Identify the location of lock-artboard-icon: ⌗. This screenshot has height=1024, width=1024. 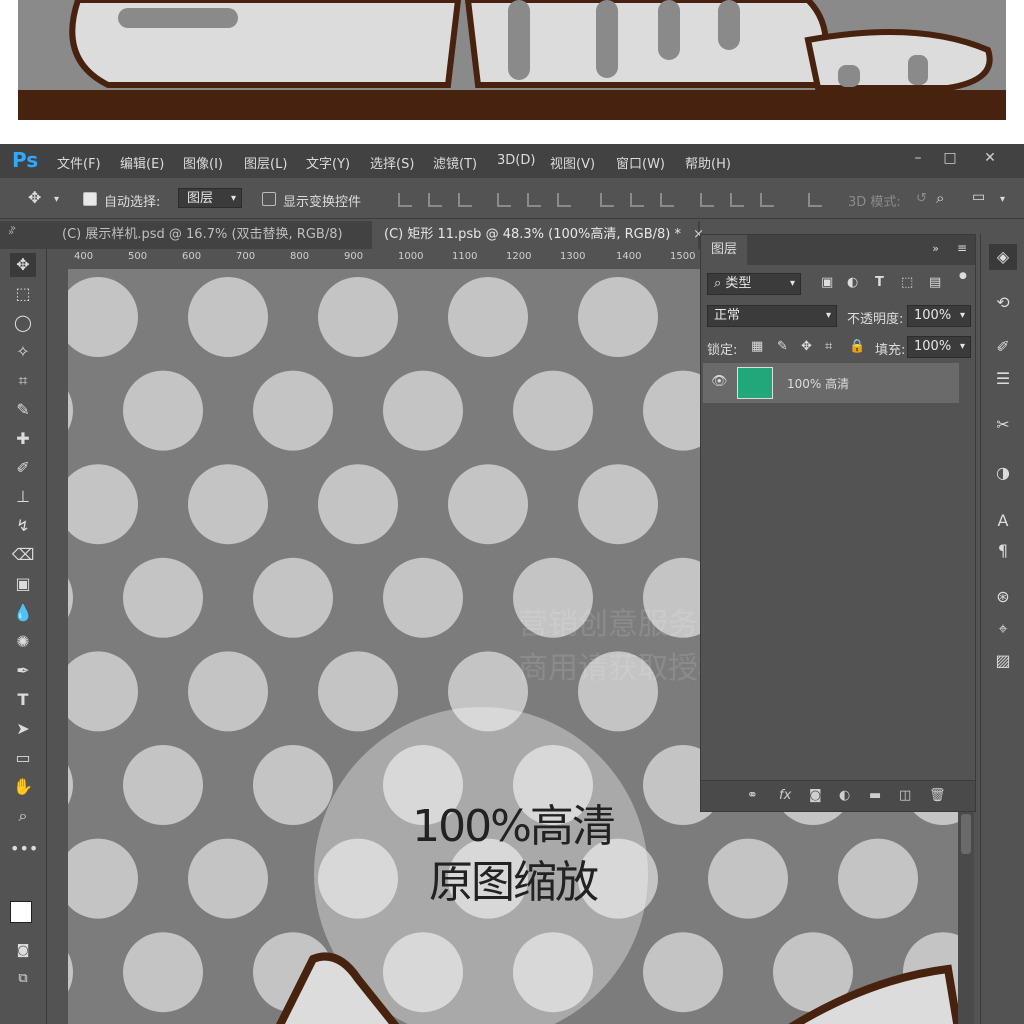
(828, 346).